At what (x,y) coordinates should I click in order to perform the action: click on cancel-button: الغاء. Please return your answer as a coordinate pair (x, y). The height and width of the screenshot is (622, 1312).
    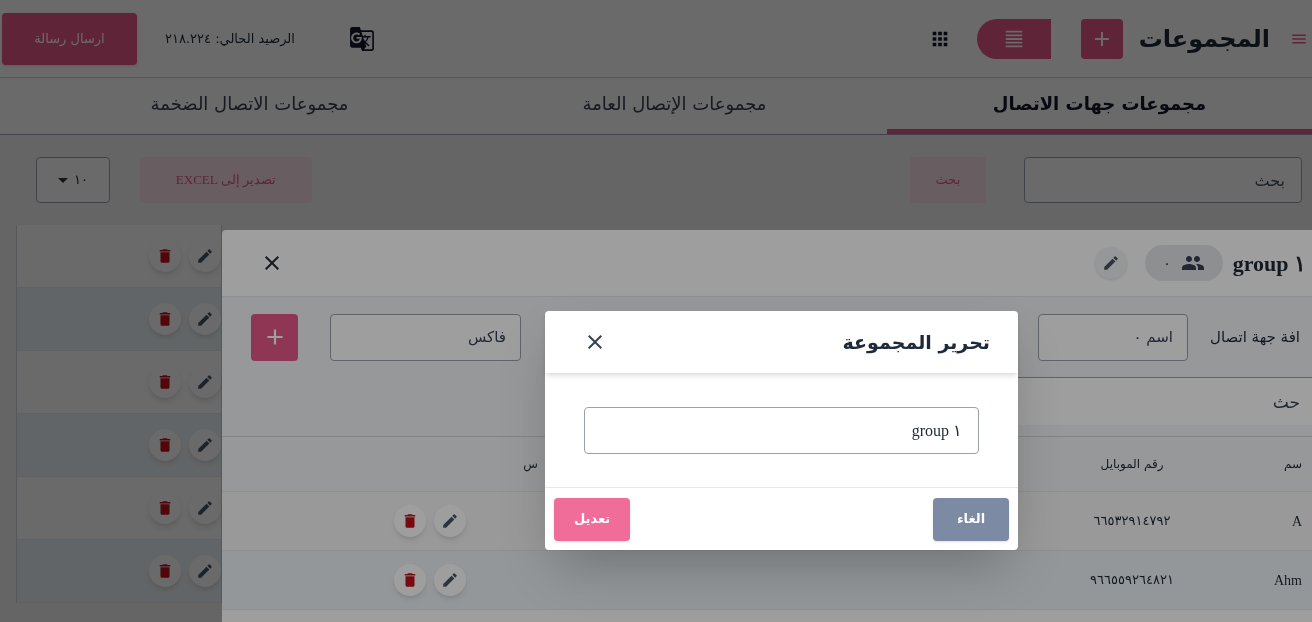
    Looking at the image, I should click on (971, 519).